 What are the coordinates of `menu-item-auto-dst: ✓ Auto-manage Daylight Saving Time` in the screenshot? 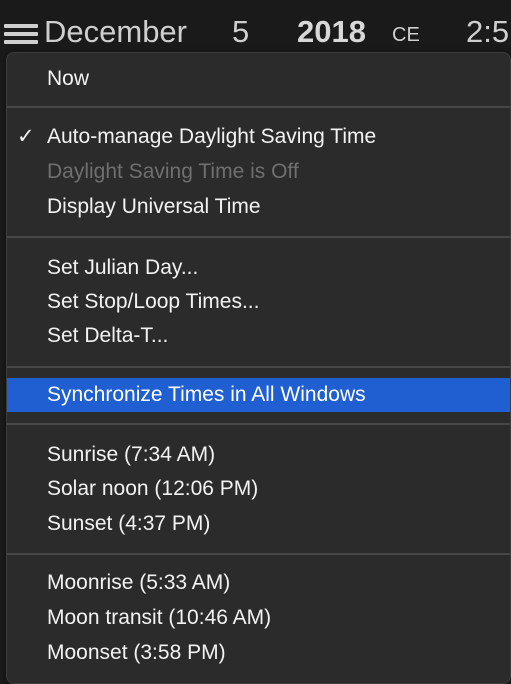 It's located at (258, 137).